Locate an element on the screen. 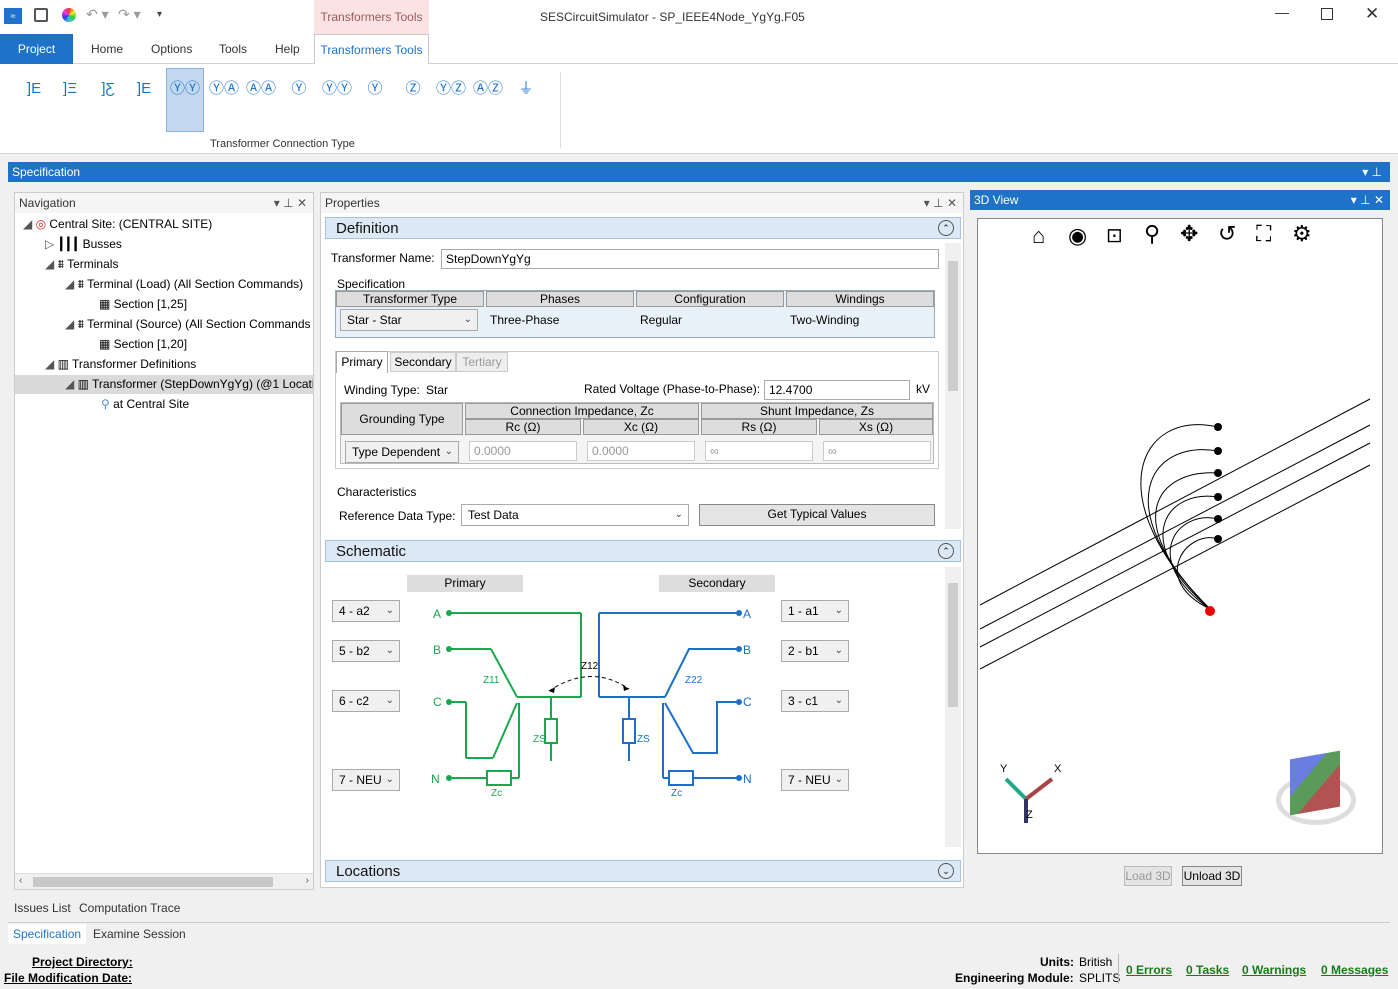 The width and height of the screenshot is (1398, 989). primary-b-select: 5 - b2 ⌄ is located at coordinates (366, 651).